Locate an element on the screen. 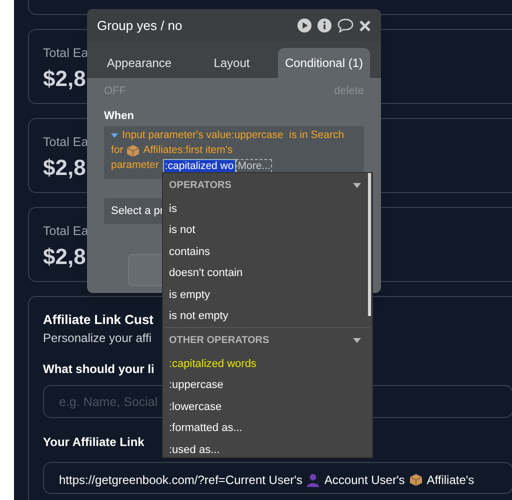  tab: Conditional (1) is located at coordinates (324, 63).